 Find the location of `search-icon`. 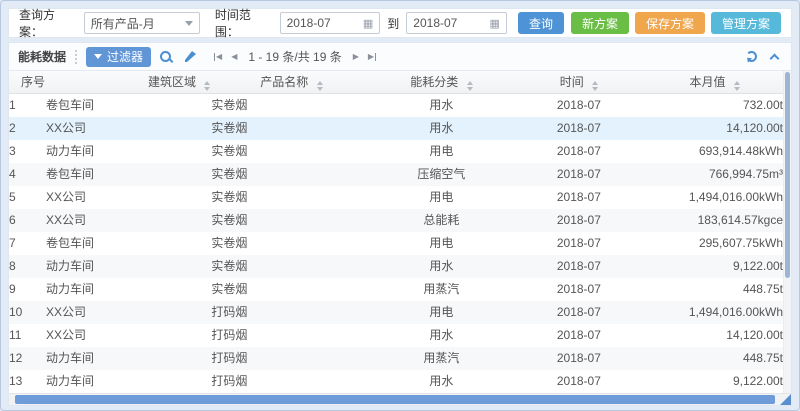

search-icon is located at coordinates (166, 56).